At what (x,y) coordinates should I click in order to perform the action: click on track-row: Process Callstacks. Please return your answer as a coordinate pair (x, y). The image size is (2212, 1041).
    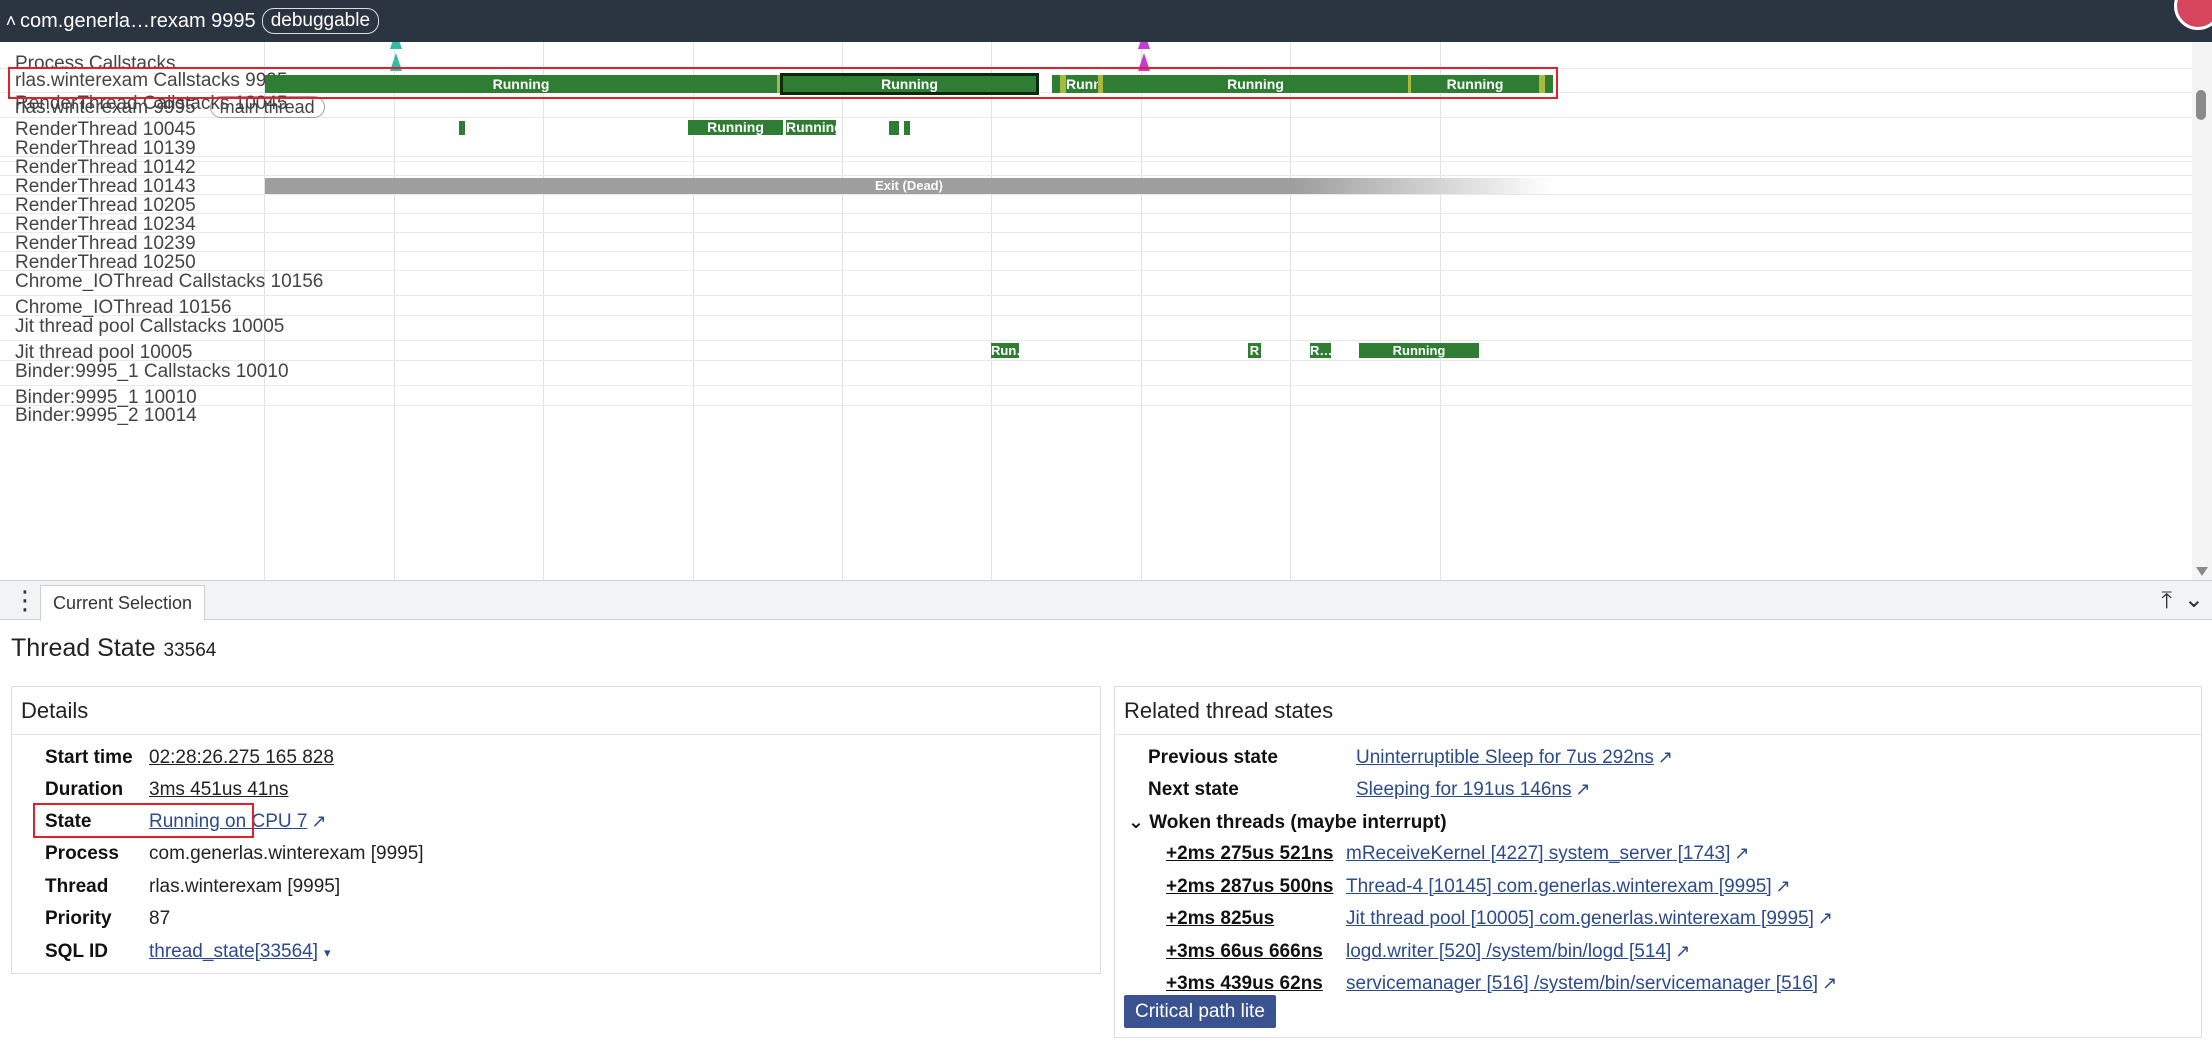
    Looking at the image, I should click on (1096, 57).